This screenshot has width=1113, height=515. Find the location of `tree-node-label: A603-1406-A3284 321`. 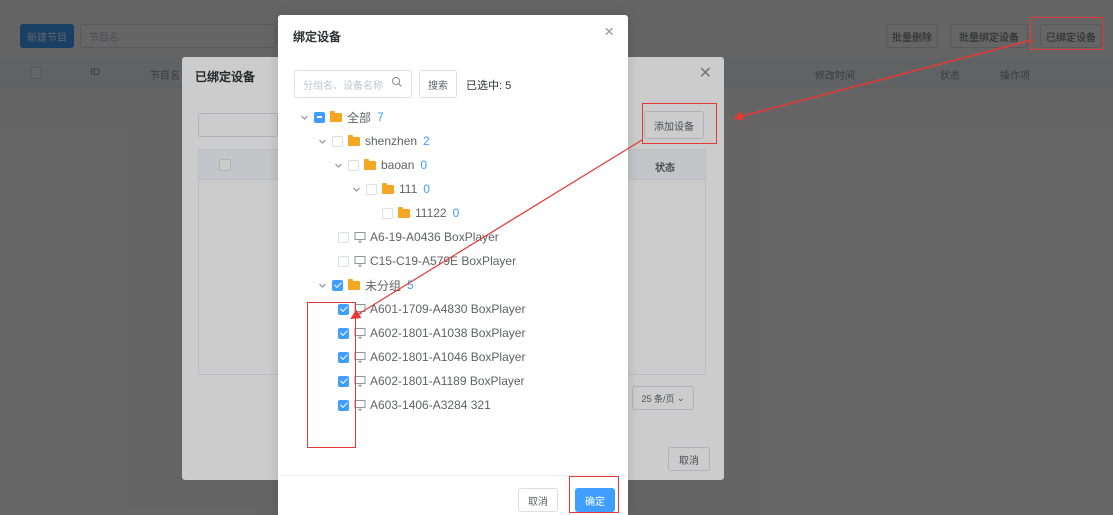

tree-node-label: A603-1406-A3284 321 is located at coordinates (430, 405).